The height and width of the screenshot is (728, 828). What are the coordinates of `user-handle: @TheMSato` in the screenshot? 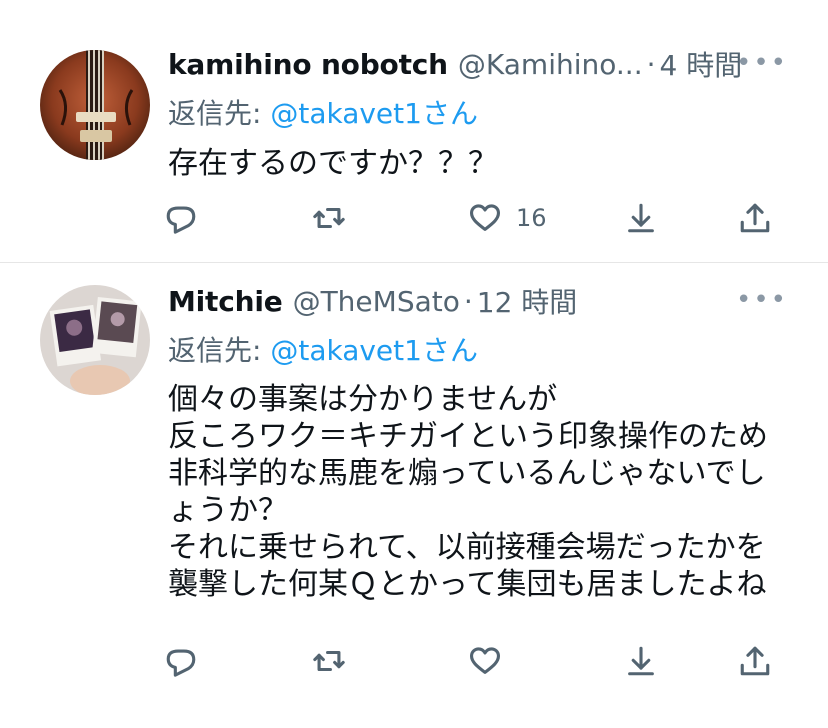 It's located at (376, 301).